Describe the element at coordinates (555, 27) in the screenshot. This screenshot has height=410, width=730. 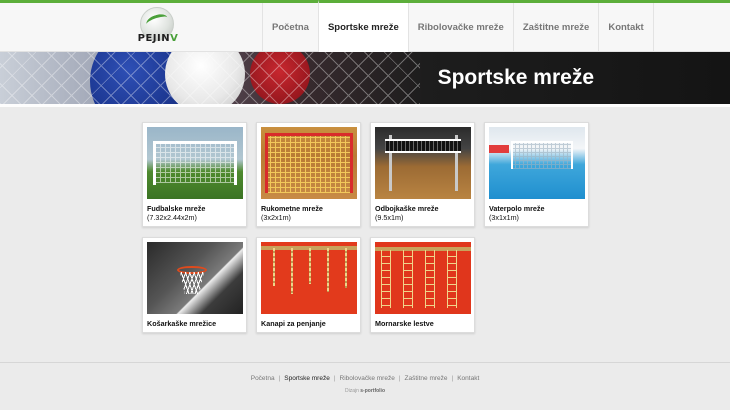
I see `nav-item-zastitne-mreze: Zaštitne mreže` at that location.